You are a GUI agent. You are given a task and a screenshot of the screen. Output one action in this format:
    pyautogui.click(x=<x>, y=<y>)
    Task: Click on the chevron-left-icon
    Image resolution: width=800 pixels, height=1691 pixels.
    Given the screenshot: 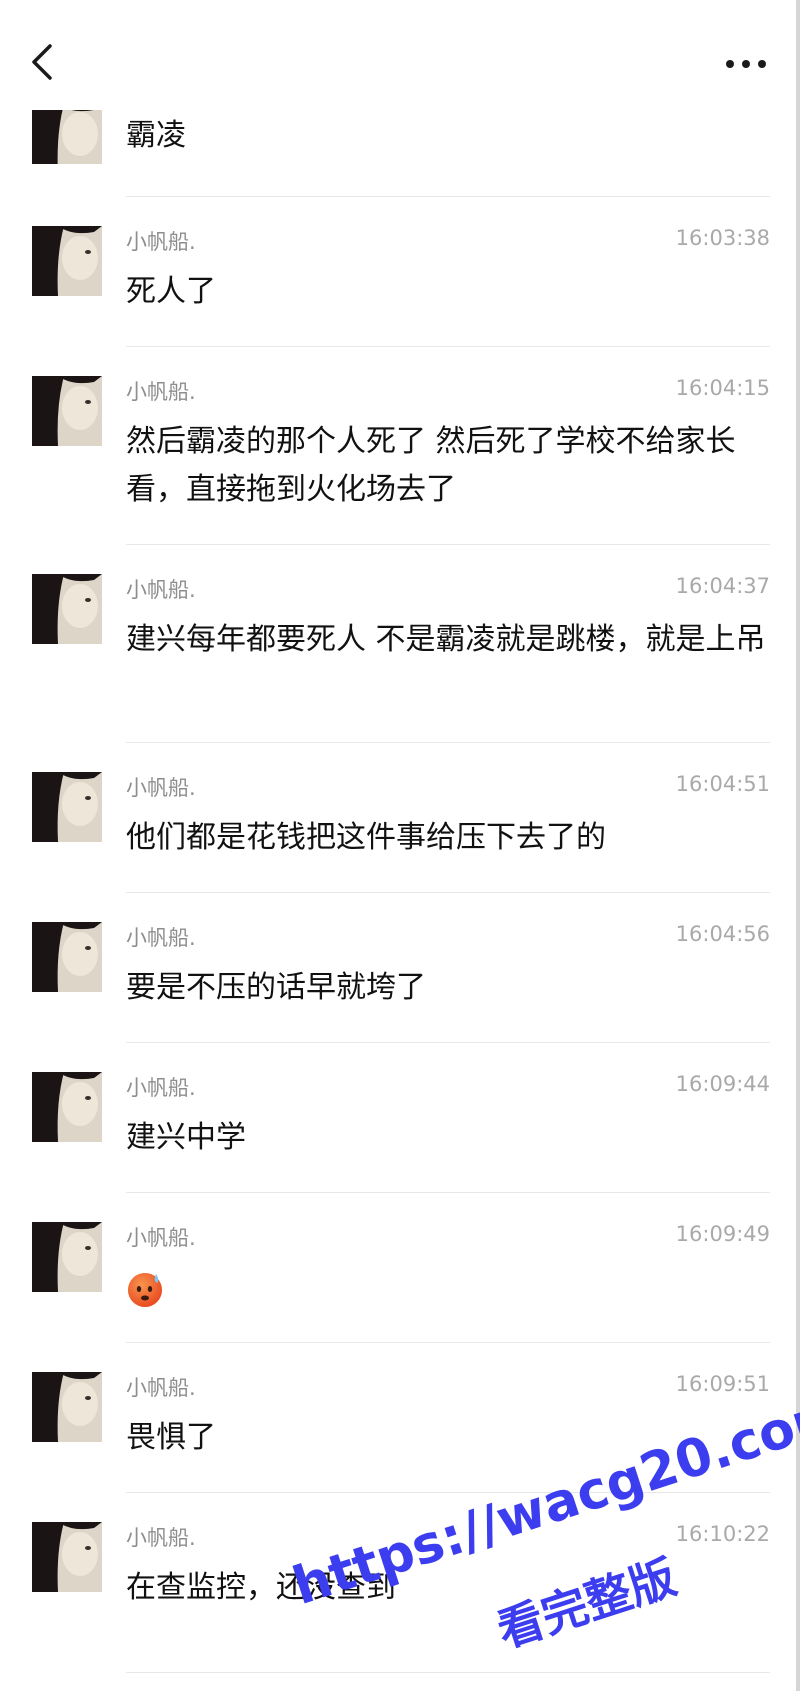 What is the action you would take?
    pyautogui.click(x=42, y=62)
    